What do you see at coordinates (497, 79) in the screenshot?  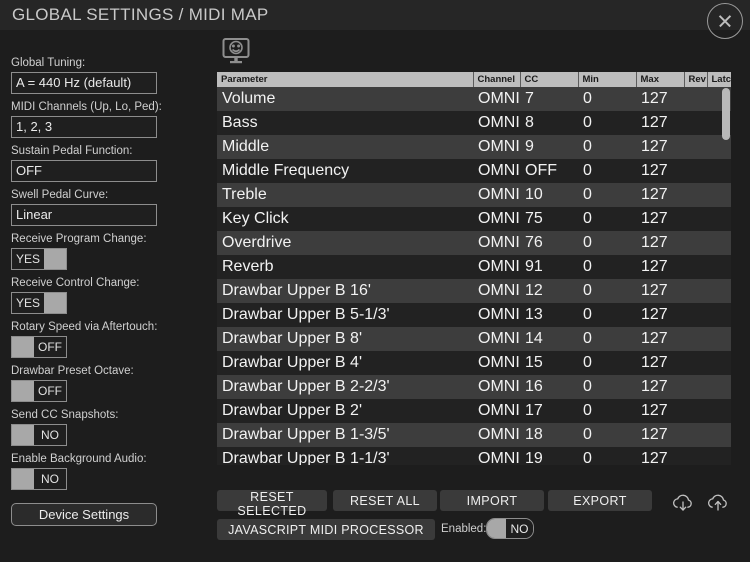 I see `column-header-channel: Channel` at bounding box center [497, 79].